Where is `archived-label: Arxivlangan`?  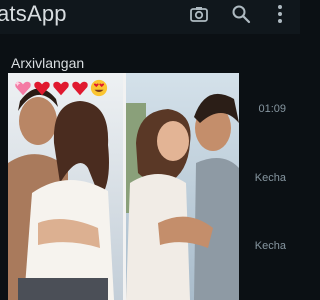
archived-label: Arxivlangan is located at coordinates (47, 63).